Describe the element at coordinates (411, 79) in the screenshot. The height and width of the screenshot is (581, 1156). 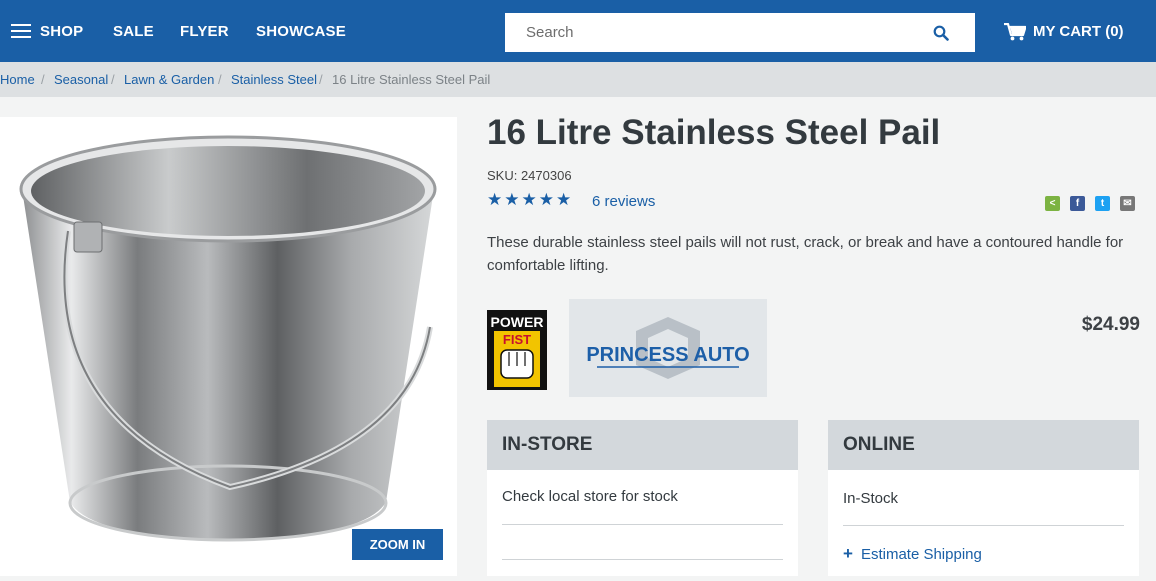
I see `breadcrumb-current: 16 Litre Stainless Steel Pail` at that location.